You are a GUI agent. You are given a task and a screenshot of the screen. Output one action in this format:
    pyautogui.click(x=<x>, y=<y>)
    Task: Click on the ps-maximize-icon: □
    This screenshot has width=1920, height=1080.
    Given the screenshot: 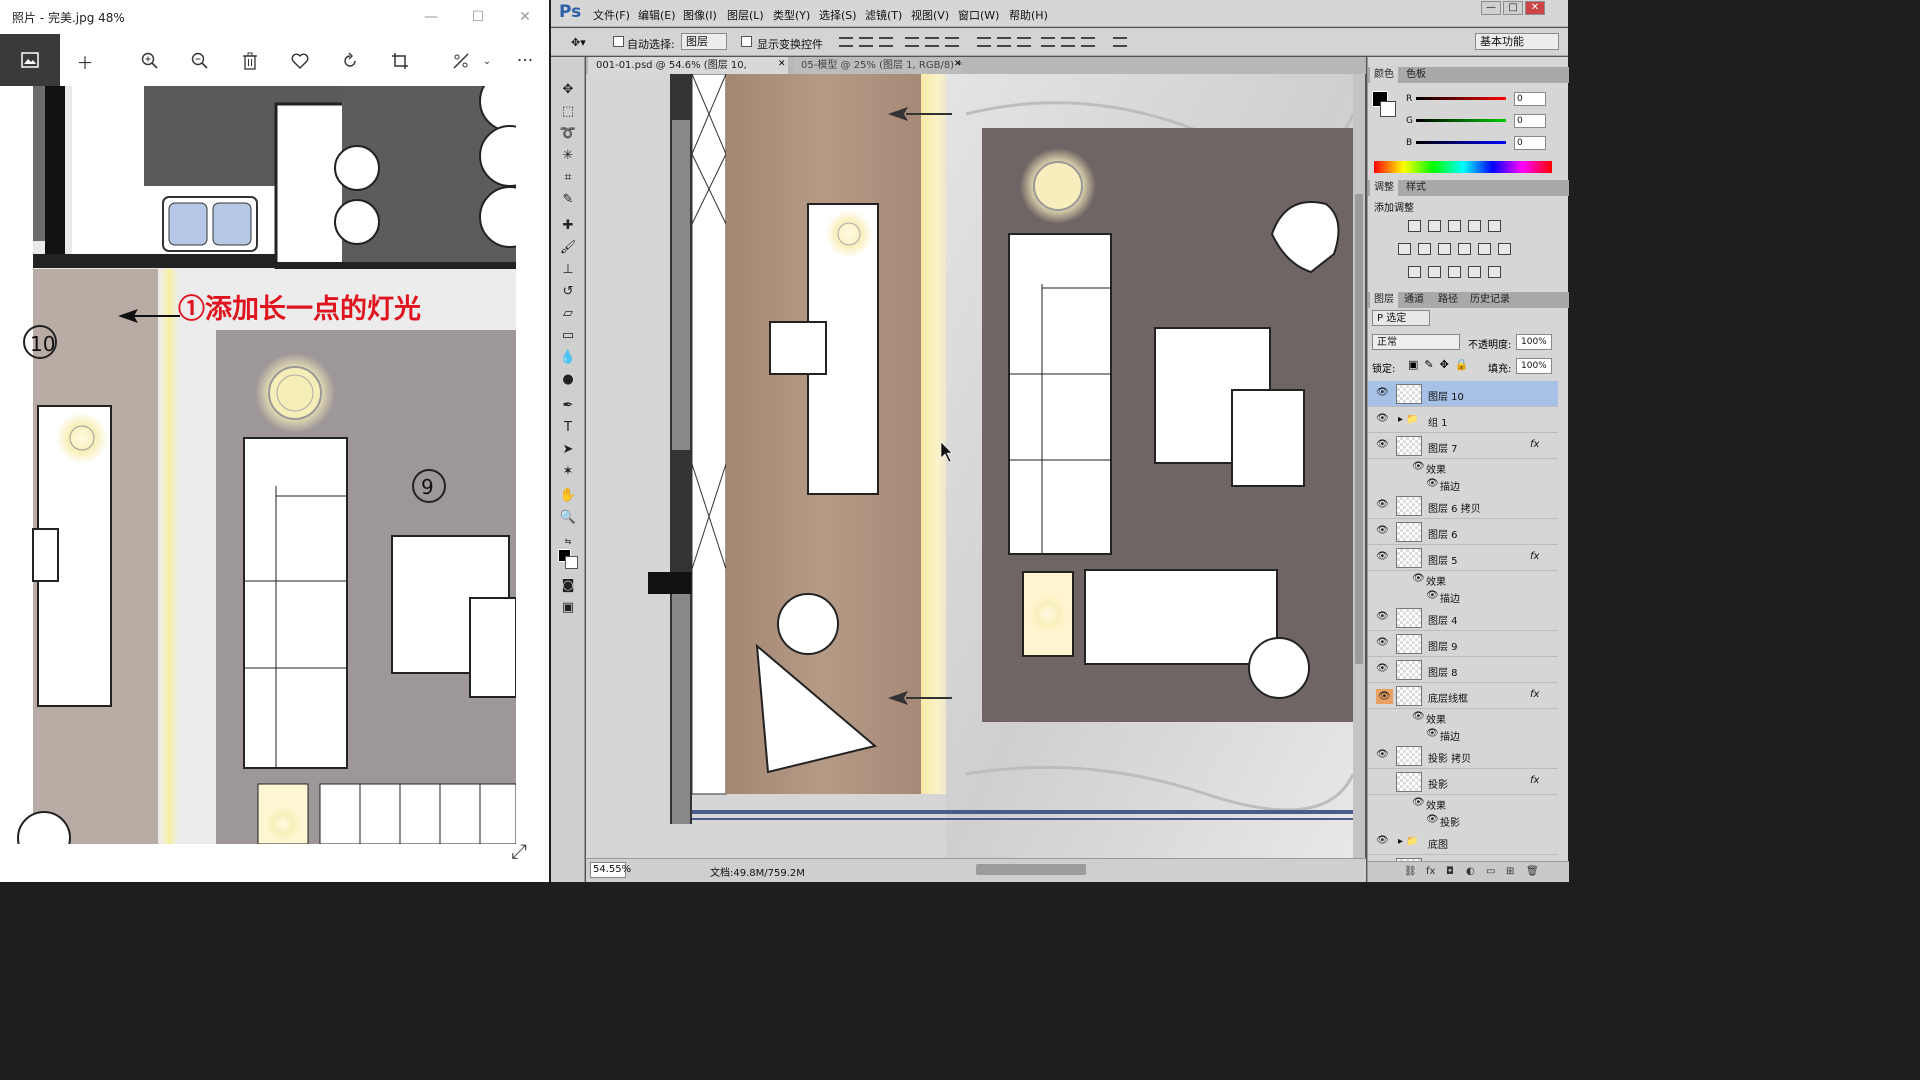 What is the action you would take?
    pyautogui.click(x=1513, y=8)
    